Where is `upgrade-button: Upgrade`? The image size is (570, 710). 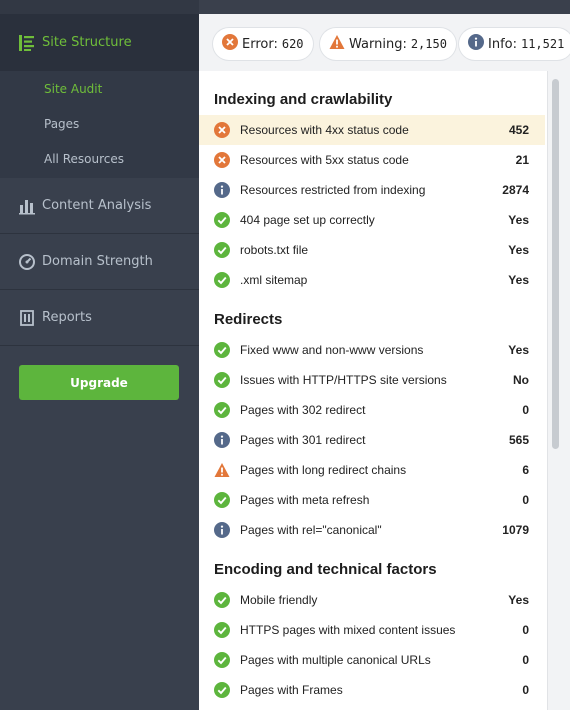 upgrade-button: Upgrade is located at coordinates (99, 382).